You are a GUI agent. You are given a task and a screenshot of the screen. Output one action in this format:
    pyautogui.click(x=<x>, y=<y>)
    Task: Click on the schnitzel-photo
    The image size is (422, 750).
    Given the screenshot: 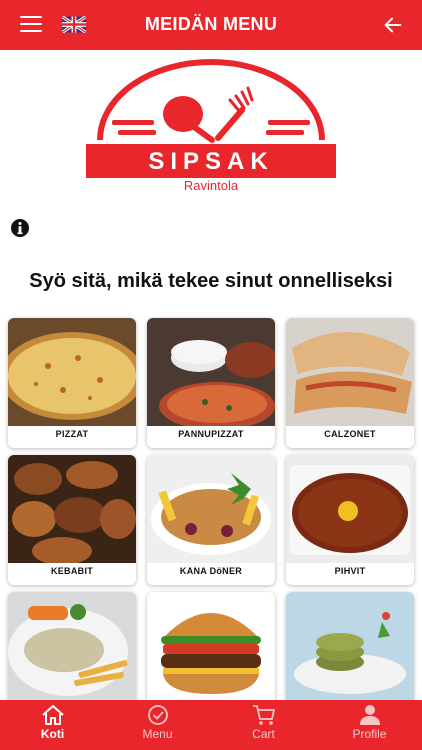 What is the action you would take?
    pyautogui.click(x=72, y=646)
    